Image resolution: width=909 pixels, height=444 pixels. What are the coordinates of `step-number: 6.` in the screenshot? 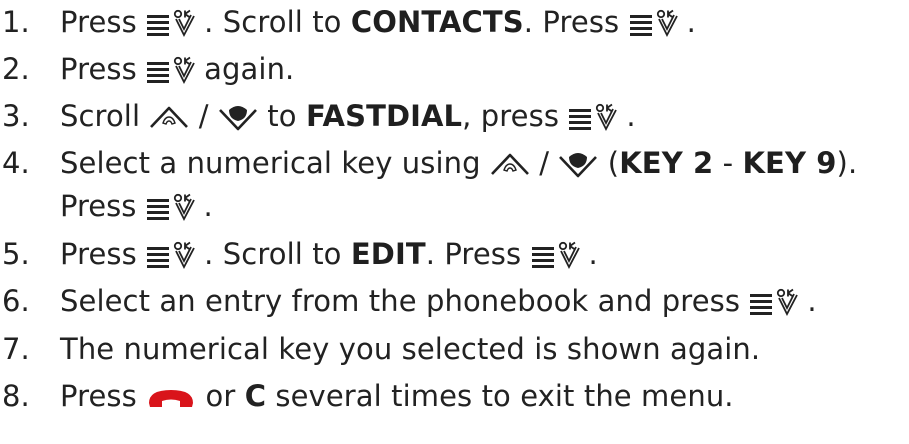 It's located at (16, 301).